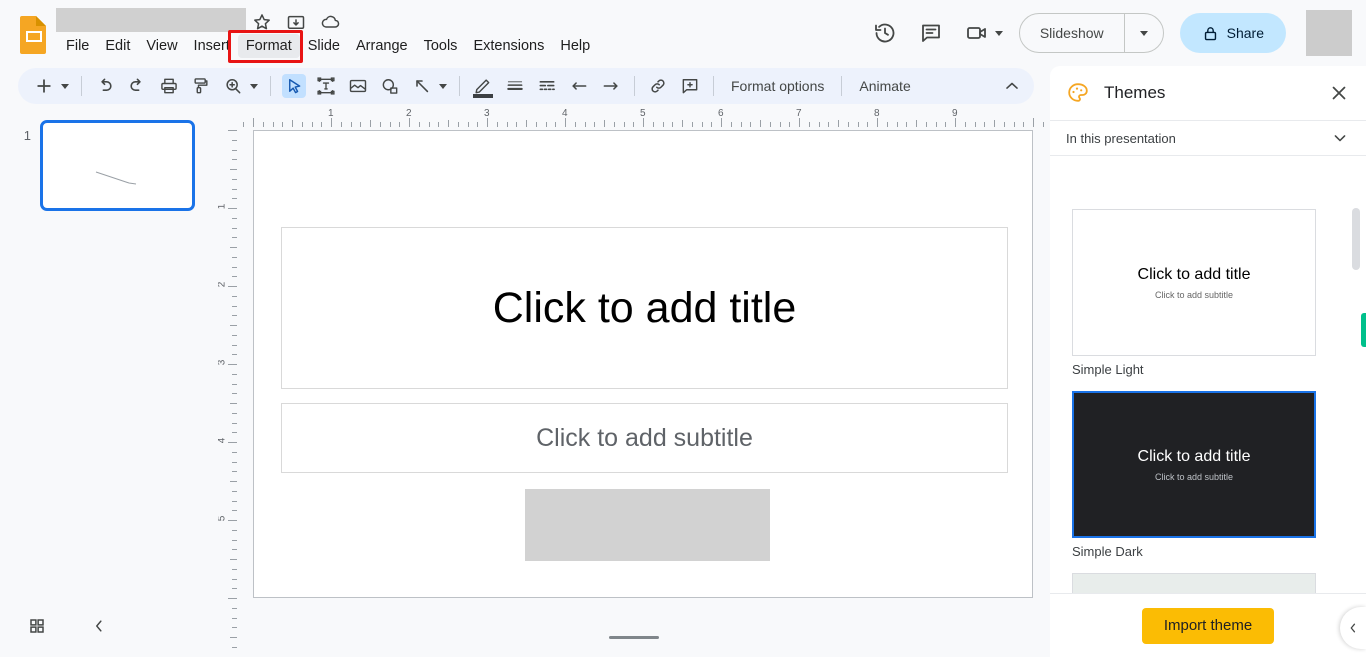  What do you see at coordinates (884, 86) in the screenshot?
I see `animate-button: Animate` at bounding box center [884, 86].